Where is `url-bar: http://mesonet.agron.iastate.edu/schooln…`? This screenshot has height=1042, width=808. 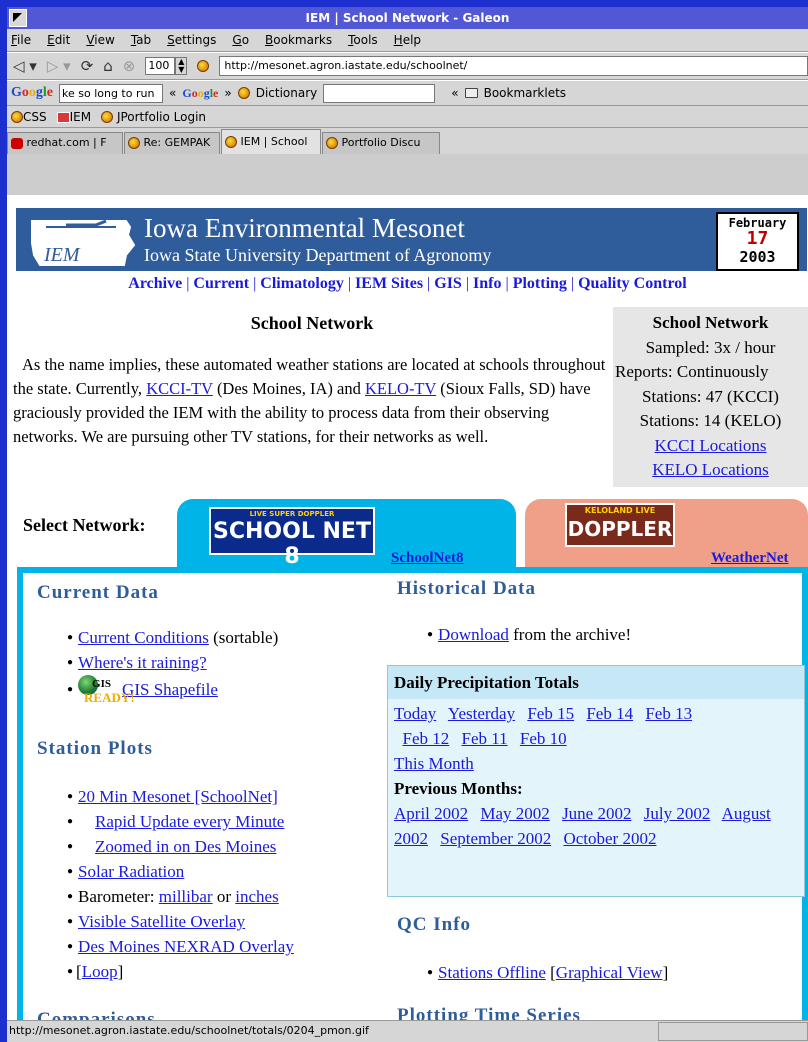
url-bar: http://mesonet.agron.iastate.edu/schooln… is located at coordinates (513, 66).